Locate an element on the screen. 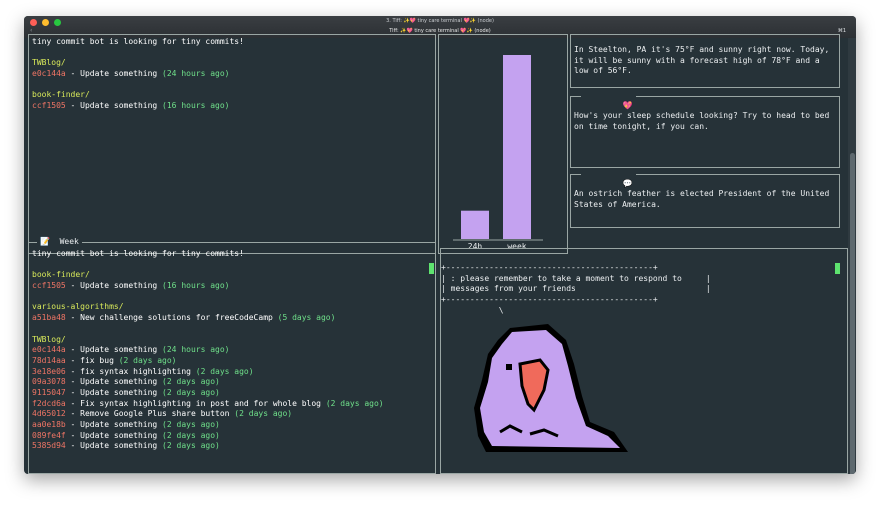 This screenshot has width=880, height=506. commit-row: 089fe4f - Update something (2 days ago) is located at coordinates (208, 436).